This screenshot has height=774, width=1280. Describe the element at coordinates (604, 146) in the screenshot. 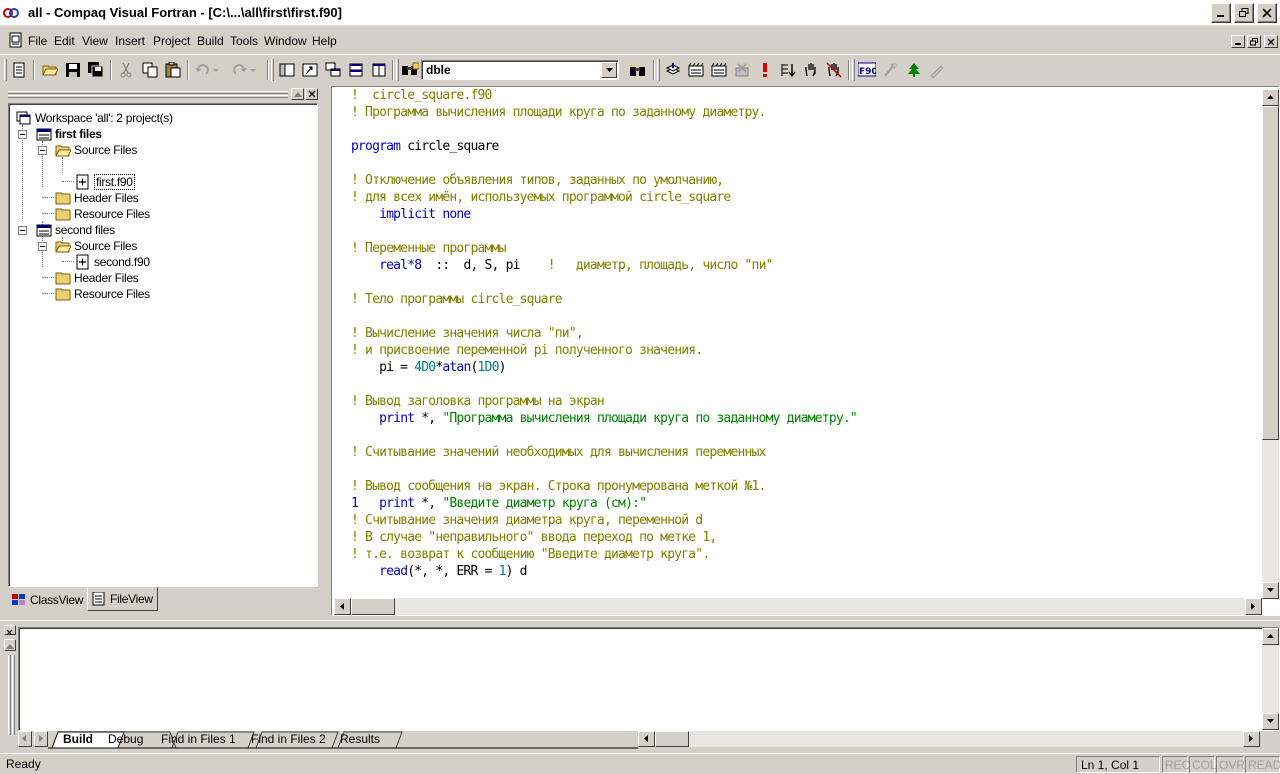

I see `code-line: program circle_square` at that location.